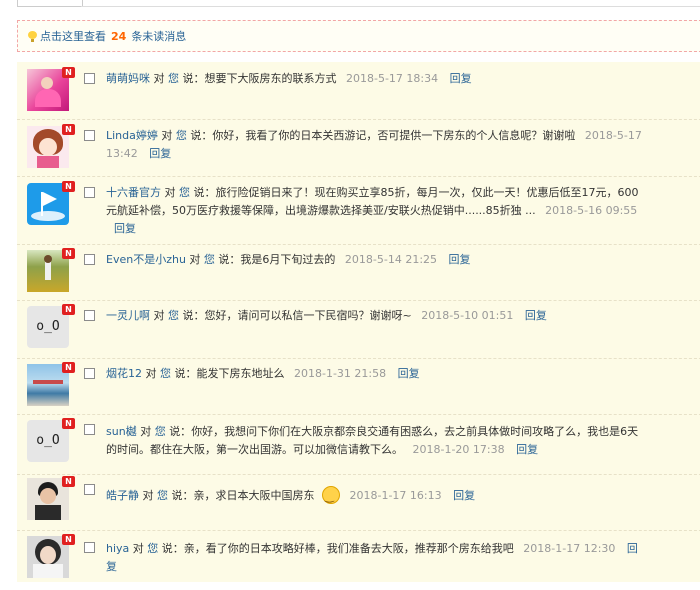 The image size is (700, 590). I want to click on top-divider, so click(390, 6).